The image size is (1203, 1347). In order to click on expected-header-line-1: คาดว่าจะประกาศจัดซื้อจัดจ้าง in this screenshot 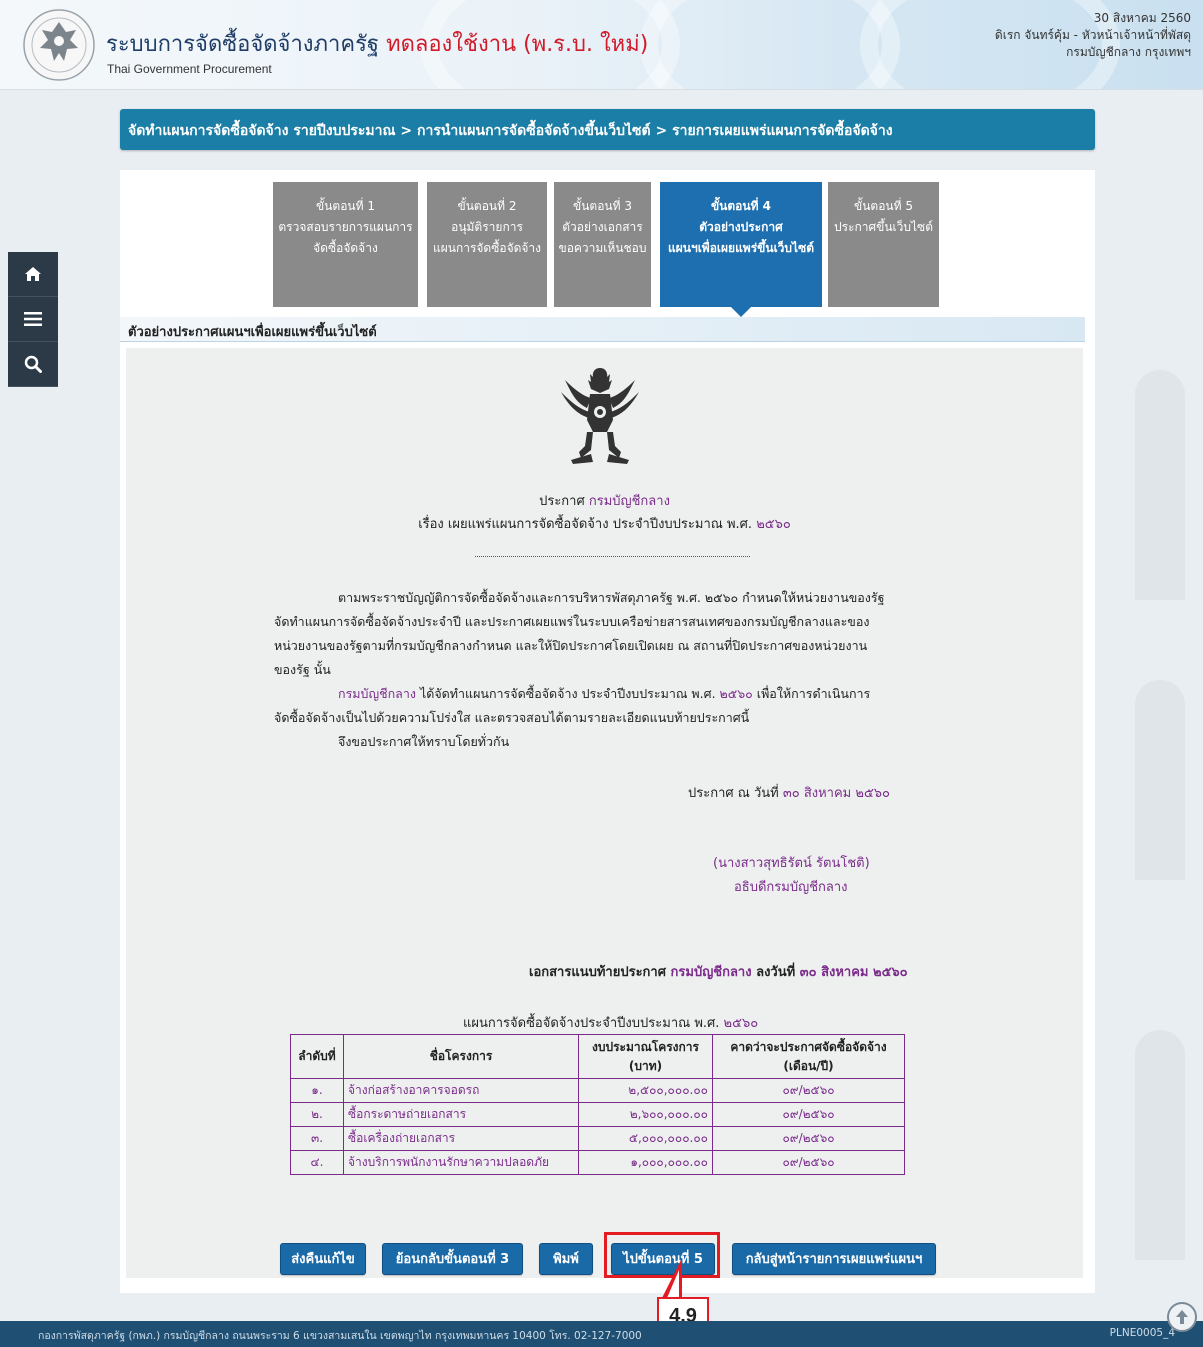, I will do `click(808, 1046)`.